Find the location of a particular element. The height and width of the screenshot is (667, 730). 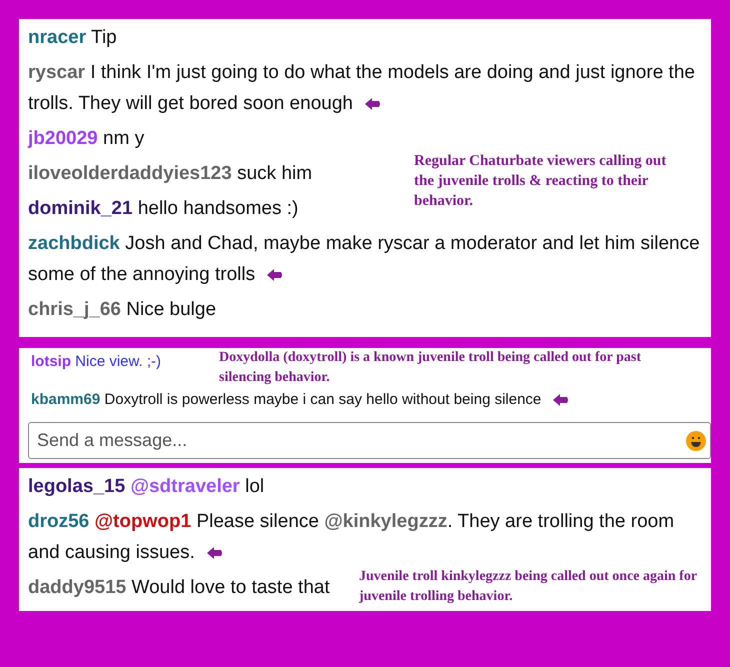

chat-message: jb20029 nm y is located at coordinates (86, 138).